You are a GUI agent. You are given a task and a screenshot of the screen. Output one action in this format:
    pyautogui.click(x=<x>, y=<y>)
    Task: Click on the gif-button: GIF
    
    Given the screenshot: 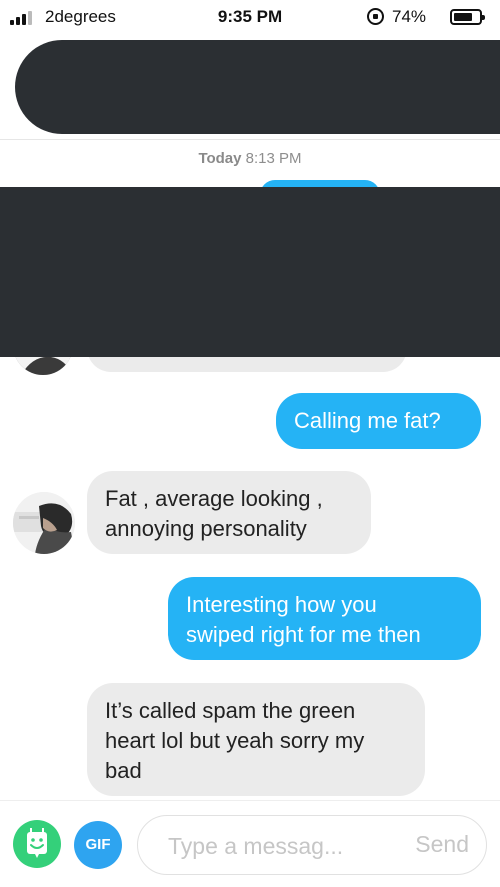 What is the action you would take?
    pyautogui.click(x=98, y=845)
    